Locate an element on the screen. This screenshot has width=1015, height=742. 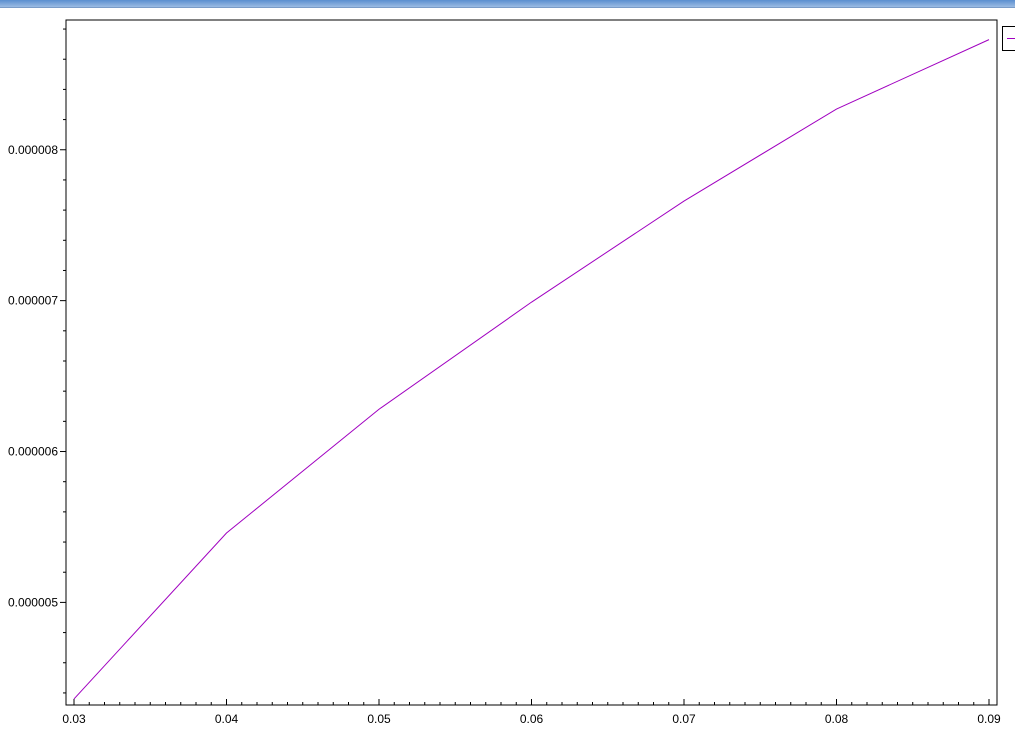
y-tick-label: 0.000008 is located at coordinates (33, 150).